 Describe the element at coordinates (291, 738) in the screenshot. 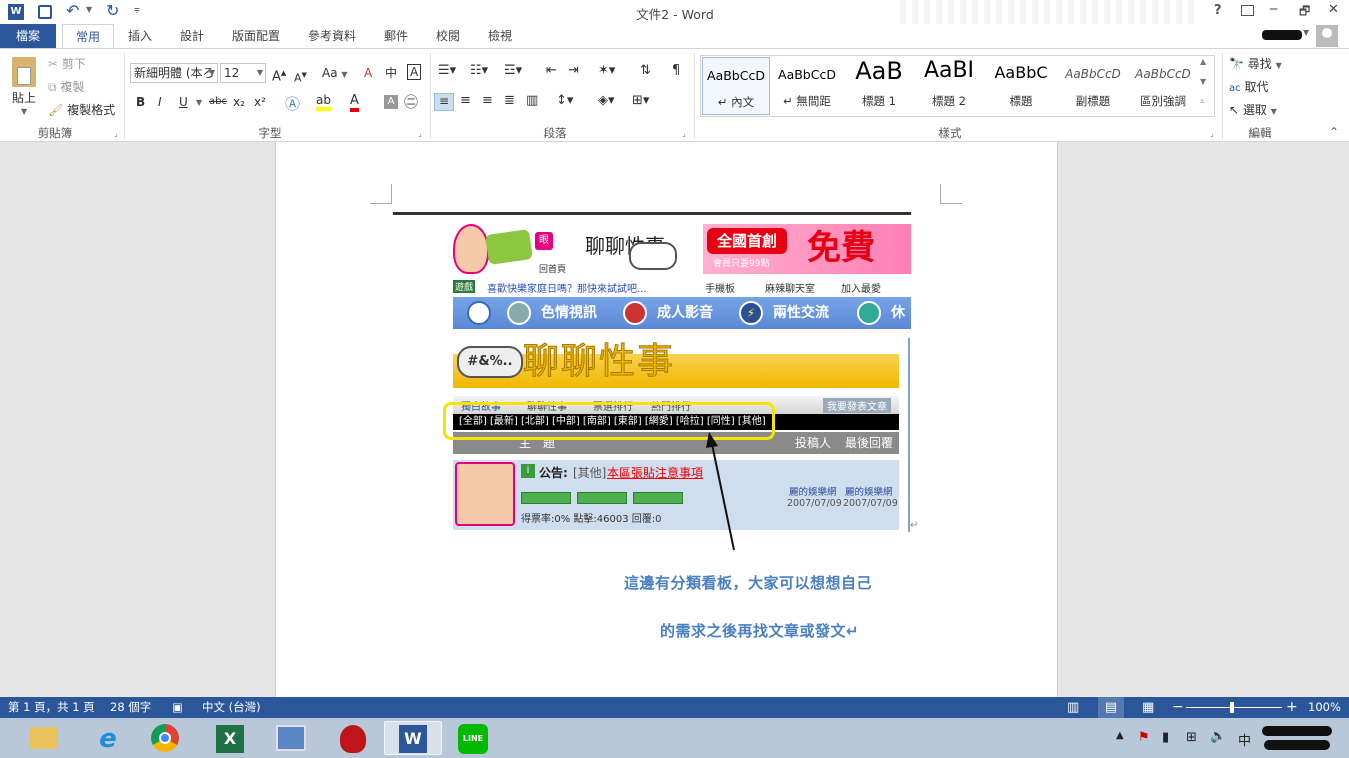

I see `taskbar-remote-desktop` at that location.